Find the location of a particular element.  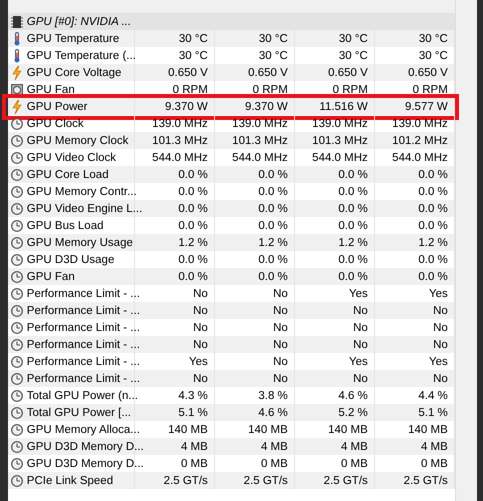

sensor-value: 9.370 W is located at coordinates (186, 106).